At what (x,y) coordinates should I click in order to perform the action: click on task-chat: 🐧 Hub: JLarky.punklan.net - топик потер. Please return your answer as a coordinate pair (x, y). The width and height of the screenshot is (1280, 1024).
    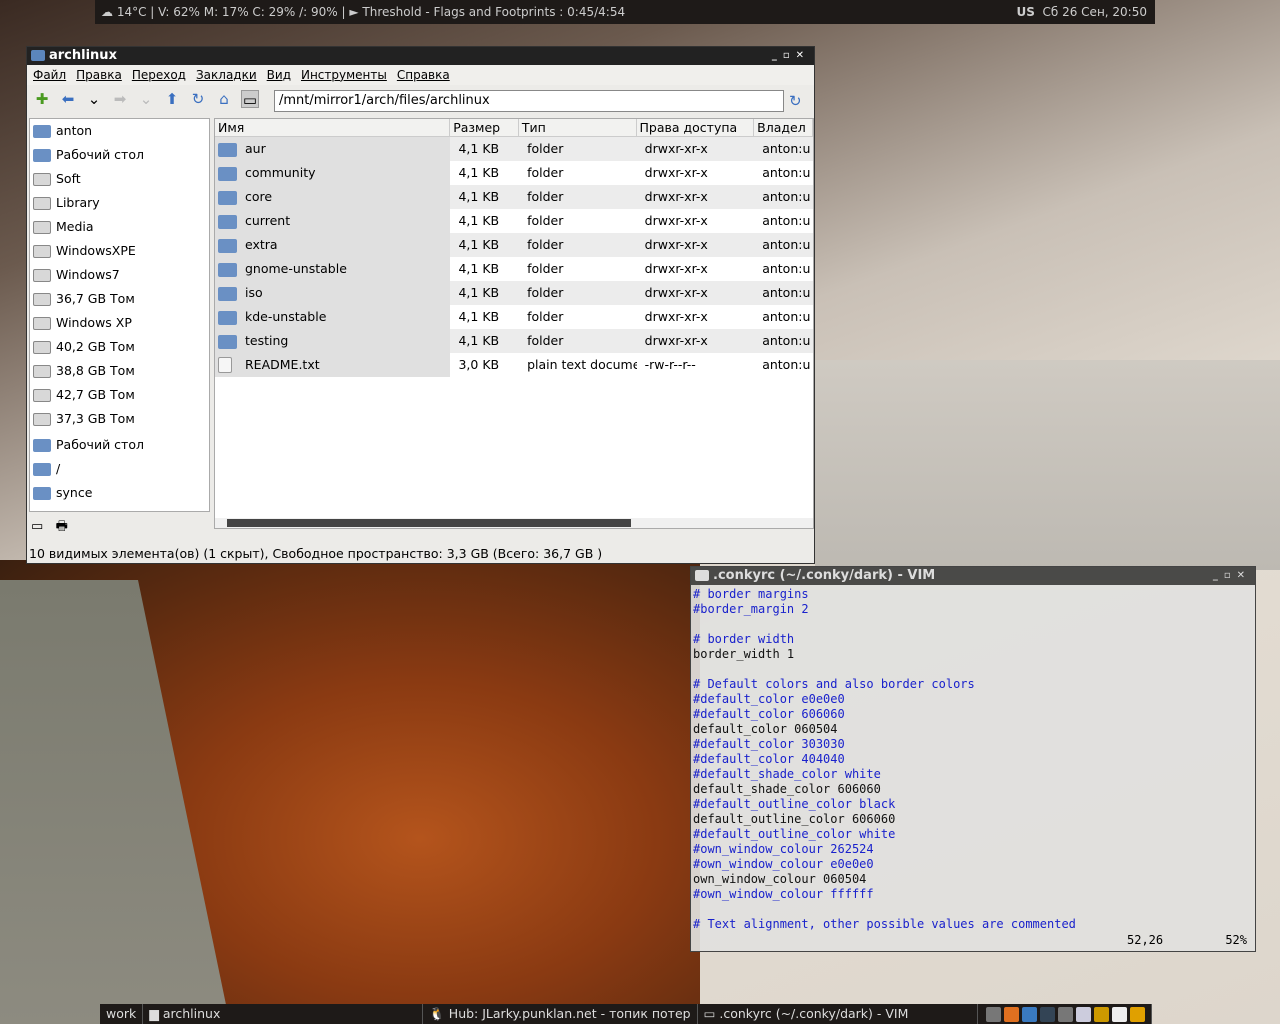
    Looking at the image, I should click on (560, 1014).